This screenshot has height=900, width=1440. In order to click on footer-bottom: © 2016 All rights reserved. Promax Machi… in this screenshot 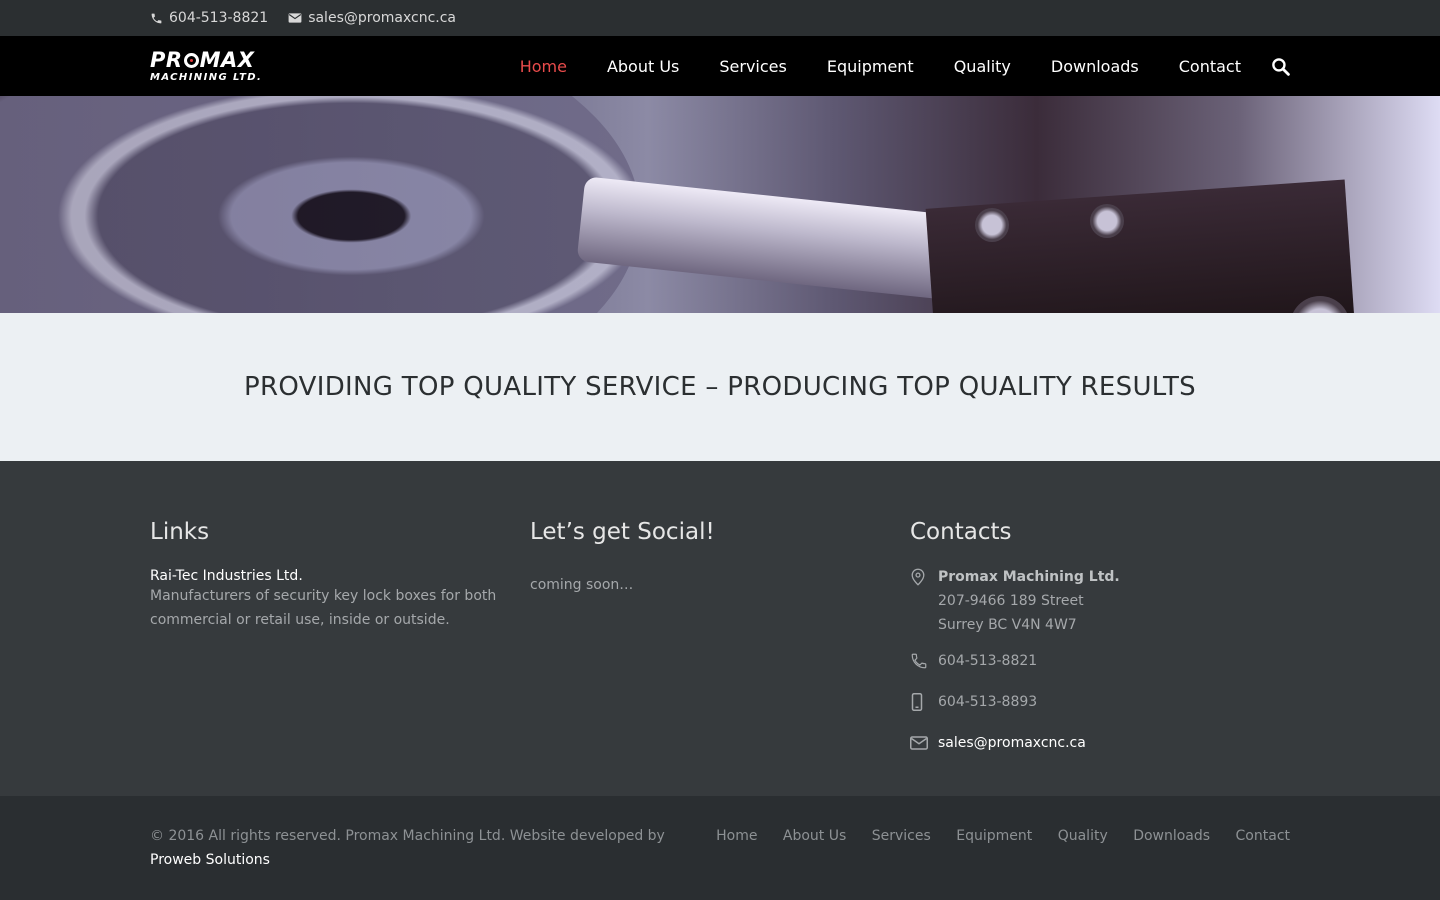, I will do `click(720, 848)`.